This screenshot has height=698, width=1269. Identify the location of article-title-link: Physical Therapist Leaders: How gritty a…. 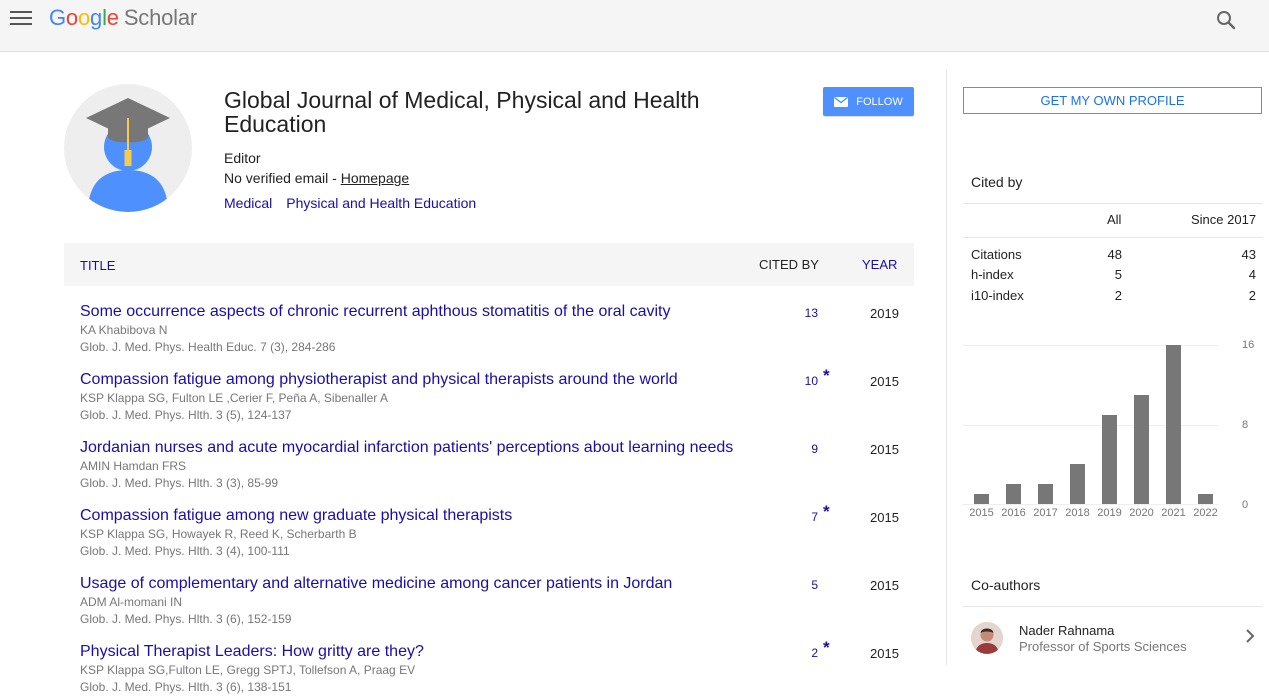
(252, 652).